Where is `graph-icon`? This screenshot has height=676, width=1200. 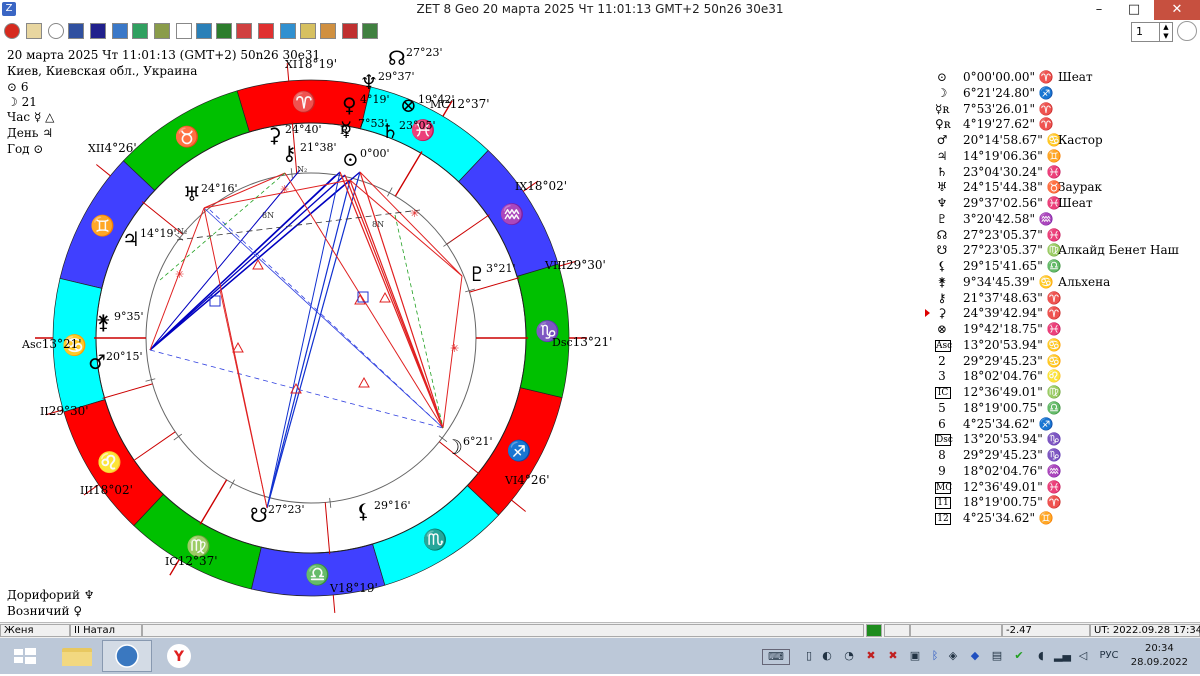 graph-icon is located at coordinates (308, 31).